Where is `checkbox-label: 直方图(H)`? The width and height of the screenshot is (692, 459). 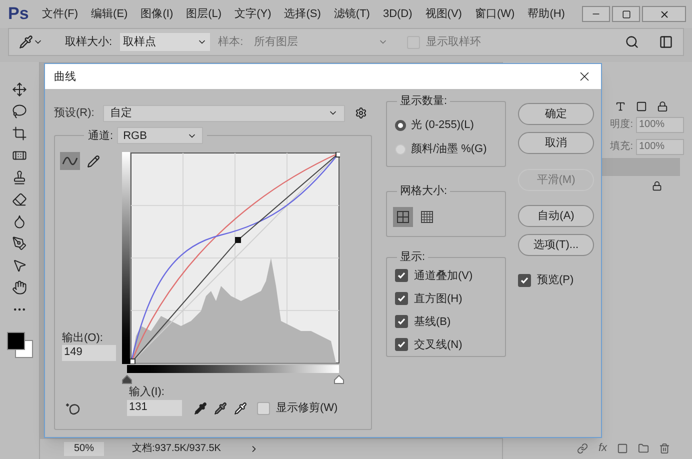 checkbox-label: 直方图(H) is located at coordinates (438, 299).